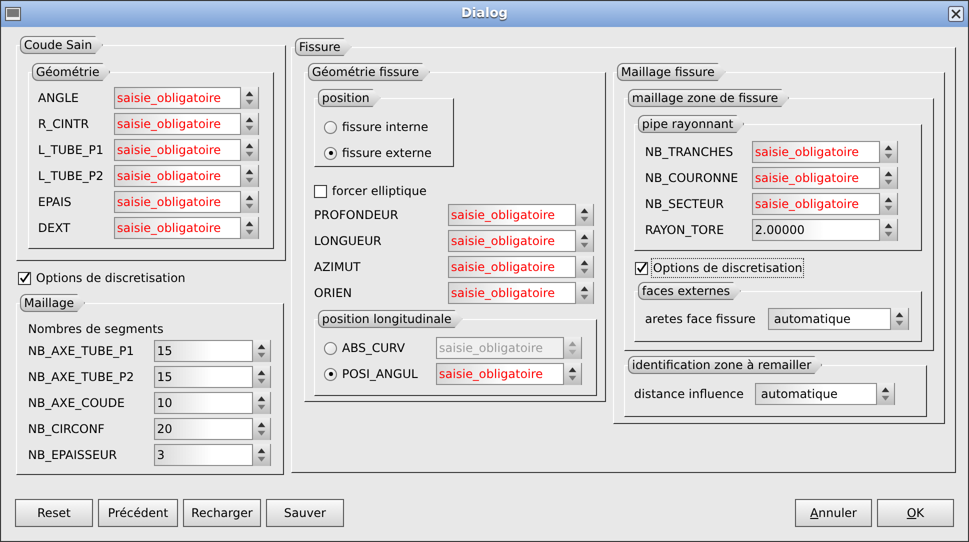 This screenshot has width=969, height=542. What do you see at coordinates (671, 72) in the screenshot?
I see `group-title: Maillage fissure` at bounding box center [671, 72].